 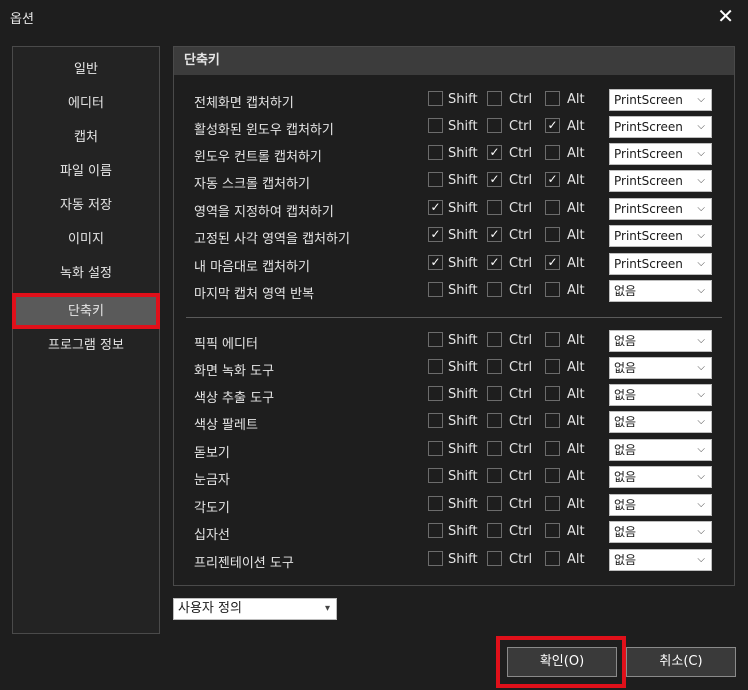 I want to click on hotkey-label: 프리젠테이션 도구, so click(x=244, y=563).